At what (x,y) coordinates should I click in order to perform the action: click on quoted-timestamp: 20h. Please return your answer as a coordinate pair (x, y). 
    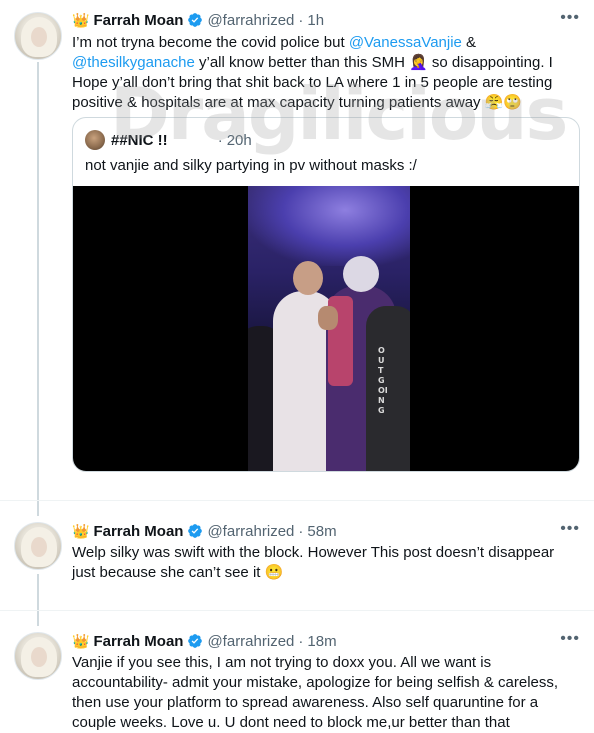
    Looking at the image, I should click on (239, 140).